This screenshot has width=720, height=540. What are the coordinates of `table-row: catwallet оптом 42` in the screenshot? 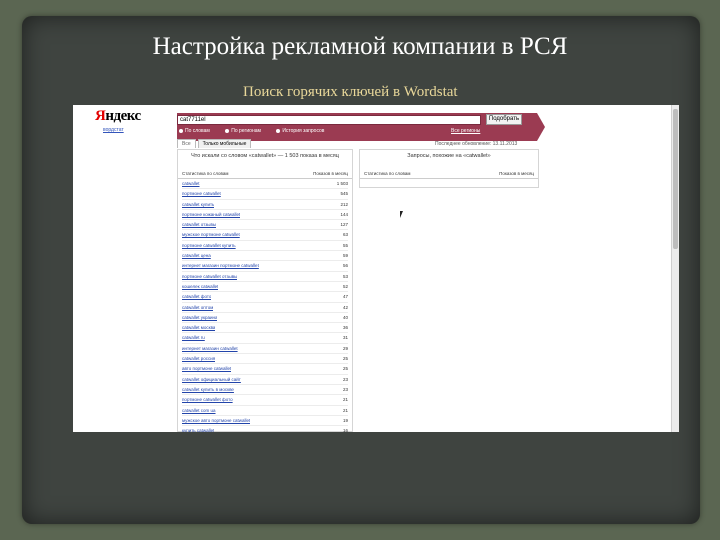 It's located at (265, 308).